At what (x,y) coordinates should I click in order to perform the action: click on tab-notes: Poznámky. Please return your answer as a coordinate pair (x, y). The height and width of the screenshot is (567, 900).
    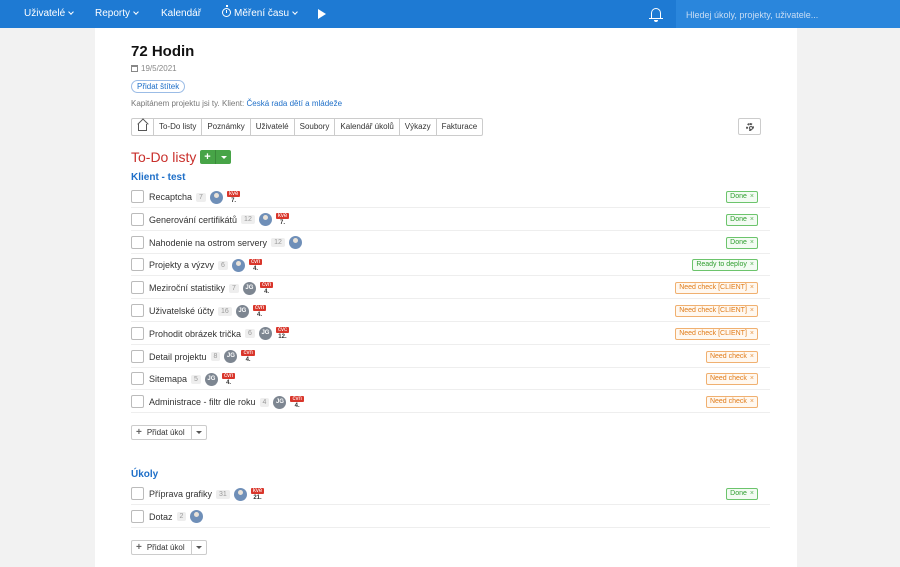
    Looking at the image, I should click on (226, 127).